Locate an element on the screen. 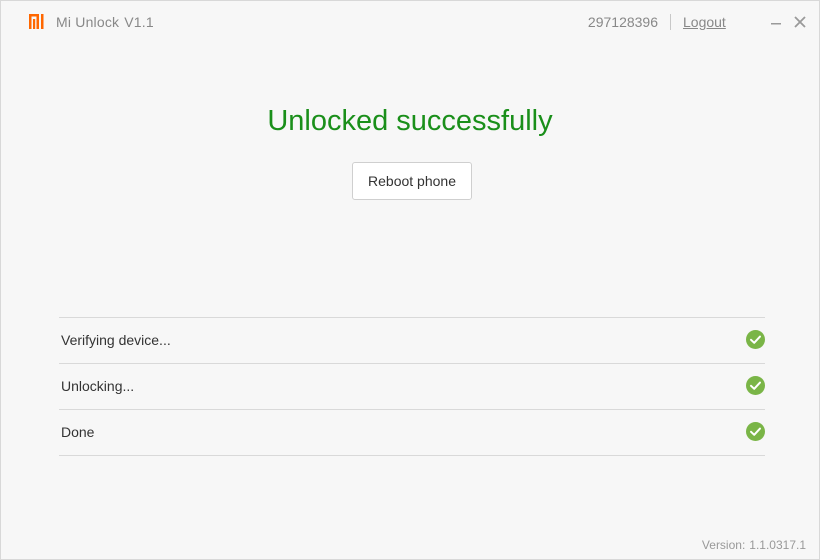 The width and height of the screenshot is (820, 560). close-button is located at coordinates (800, 22).